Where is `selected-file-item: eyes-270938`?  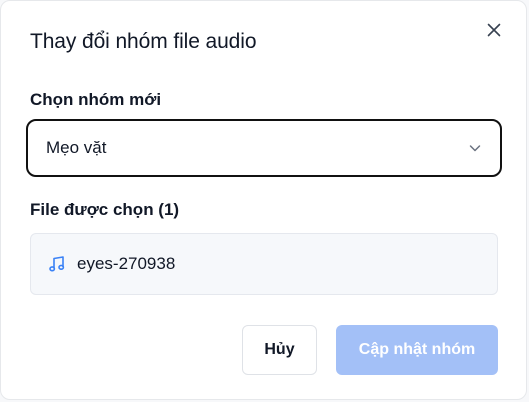 selected-file-item: eyes-270938 is located at coordinates (264, 264).